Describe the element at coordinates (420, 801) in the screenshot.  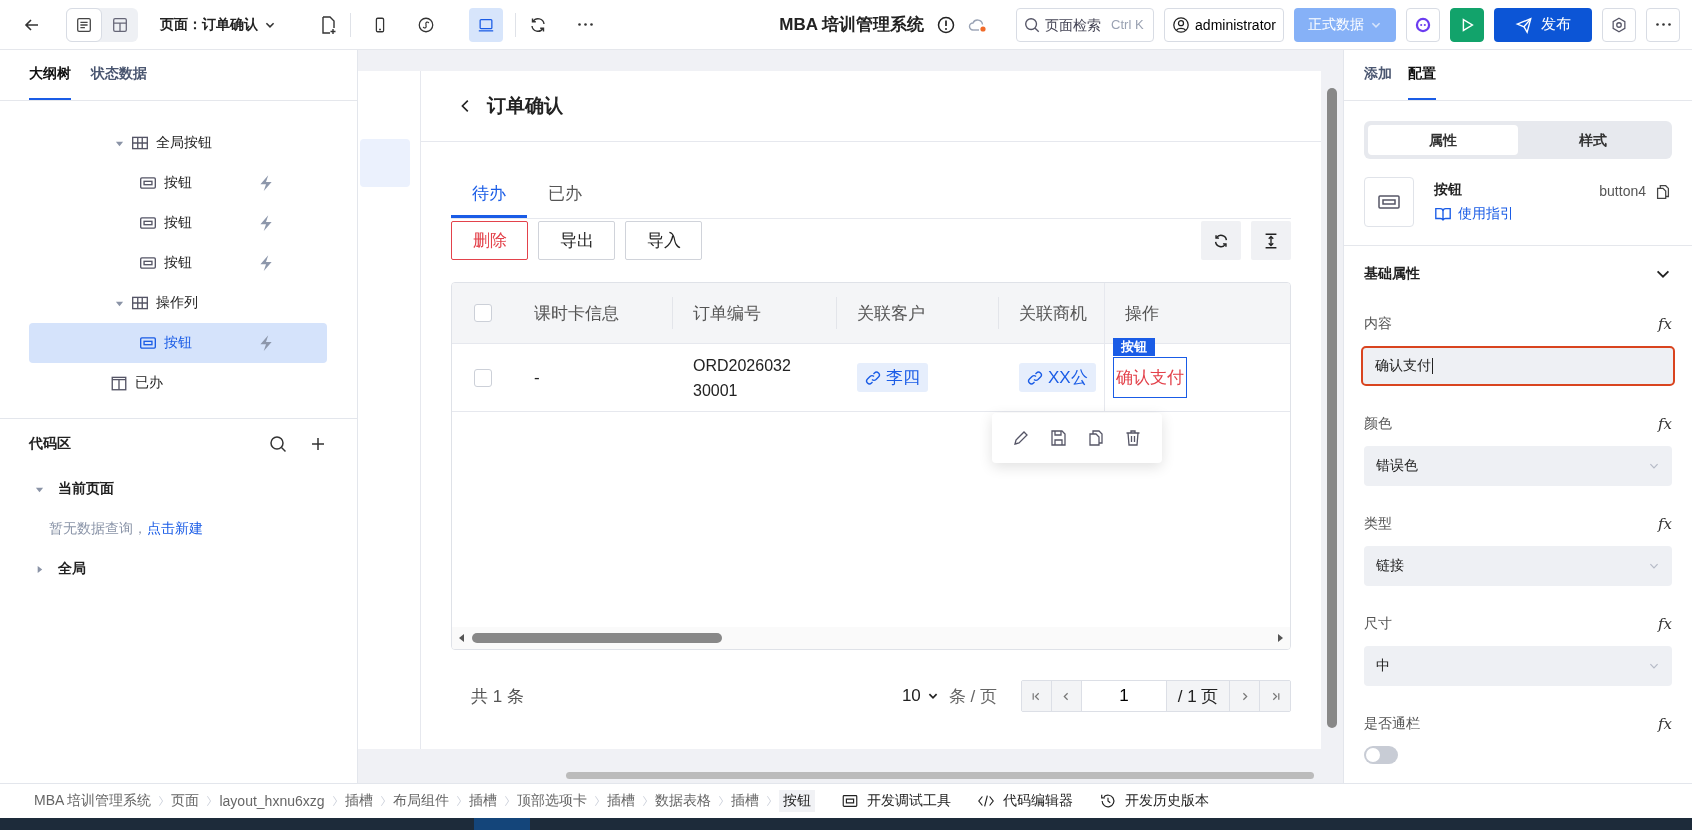
I see `breadcrumb-item: 布局组件` at that location.